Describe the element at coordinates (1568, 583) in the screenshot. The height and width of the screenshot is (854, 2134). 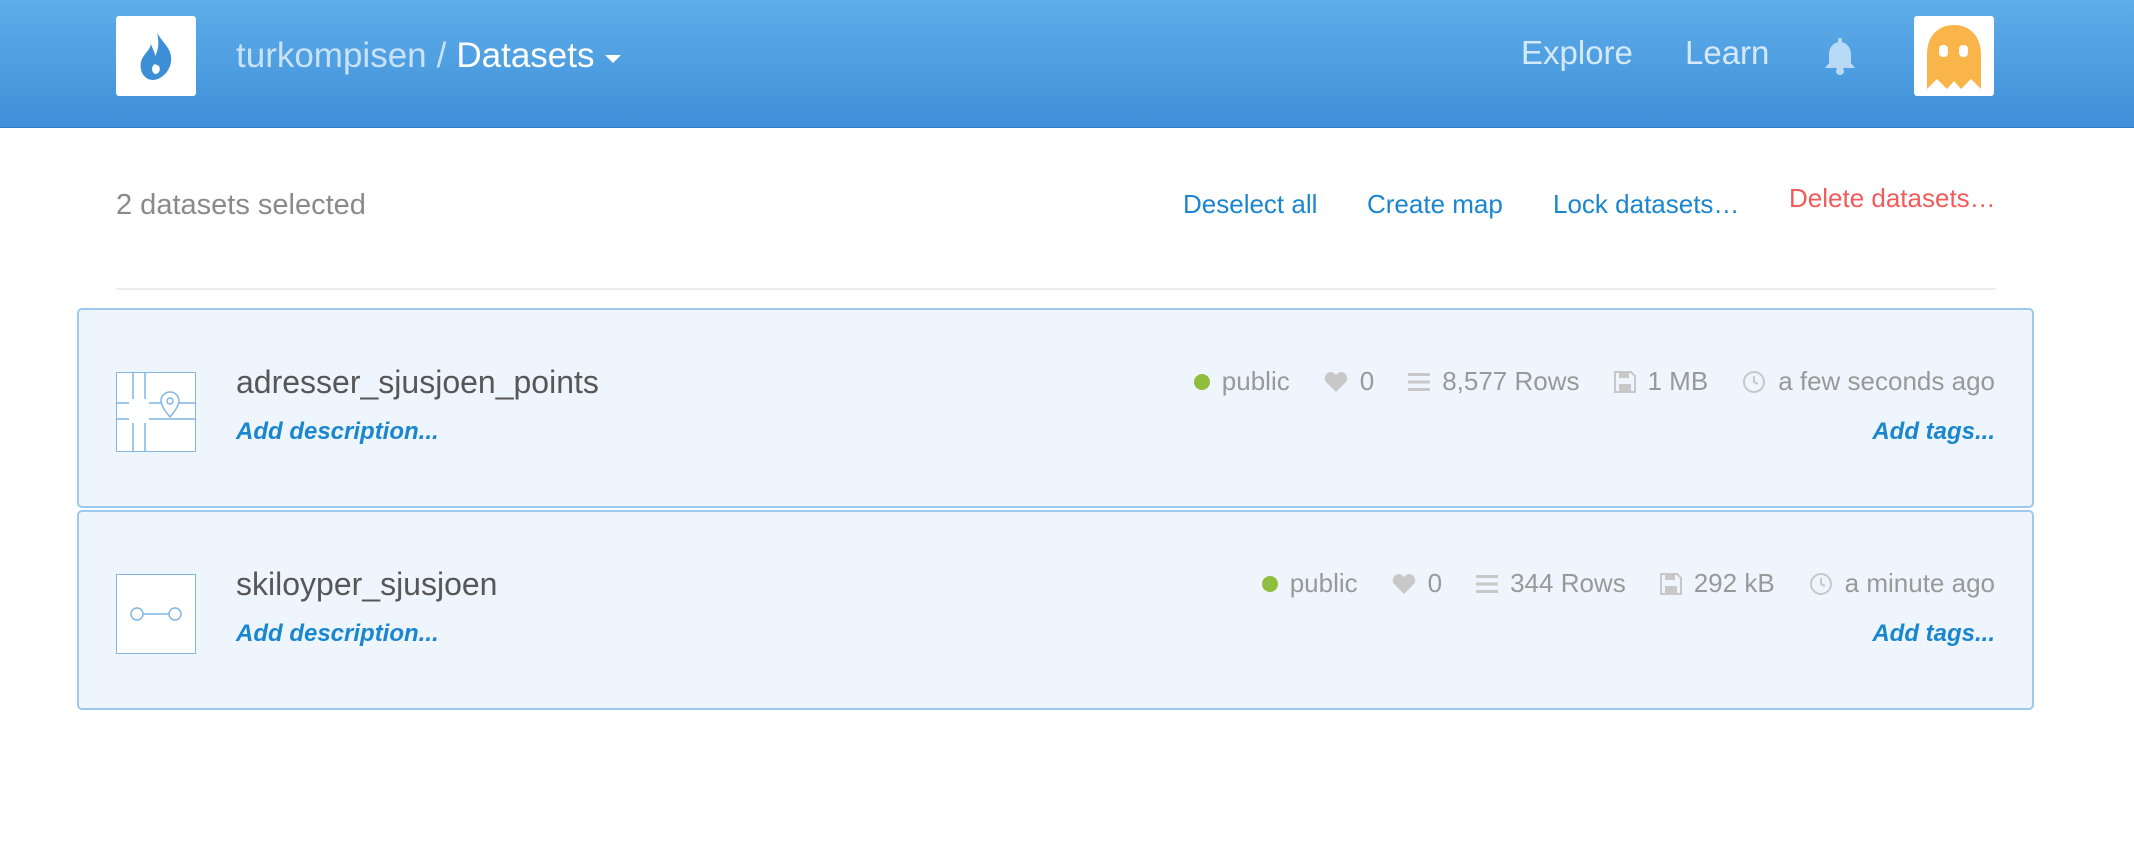
I see `rows-count: 344 Rows` at that location.